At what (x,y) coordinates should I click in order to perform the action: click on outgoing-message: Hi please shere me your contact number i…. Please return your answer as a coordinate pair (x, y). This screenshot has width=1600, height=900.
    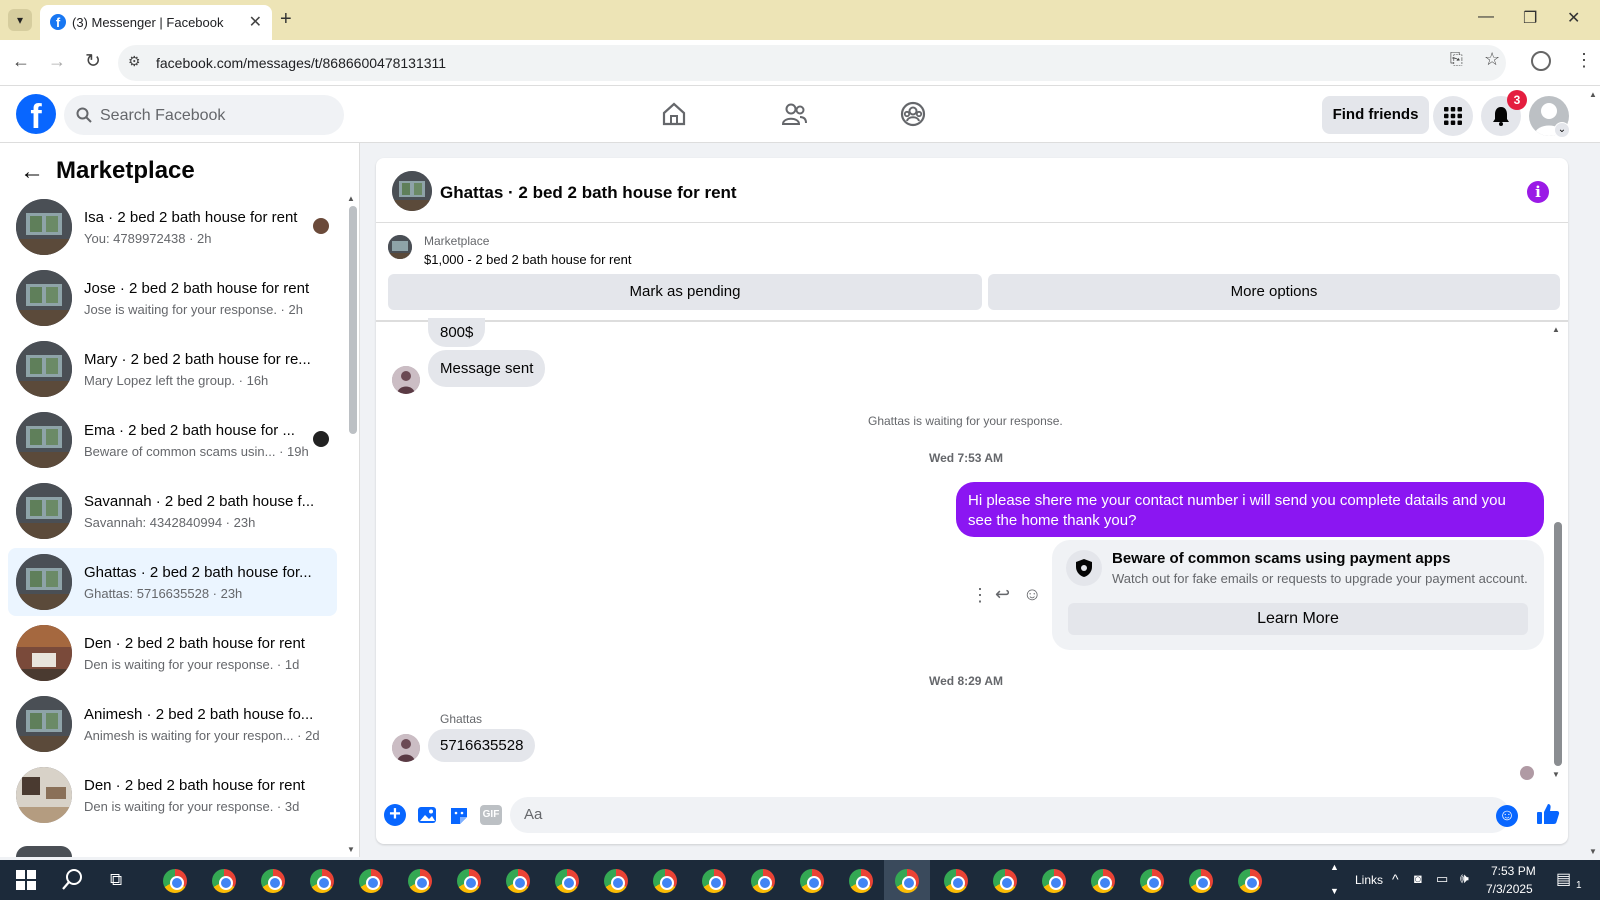
    Looking at the image, I should click on (1250, 509).